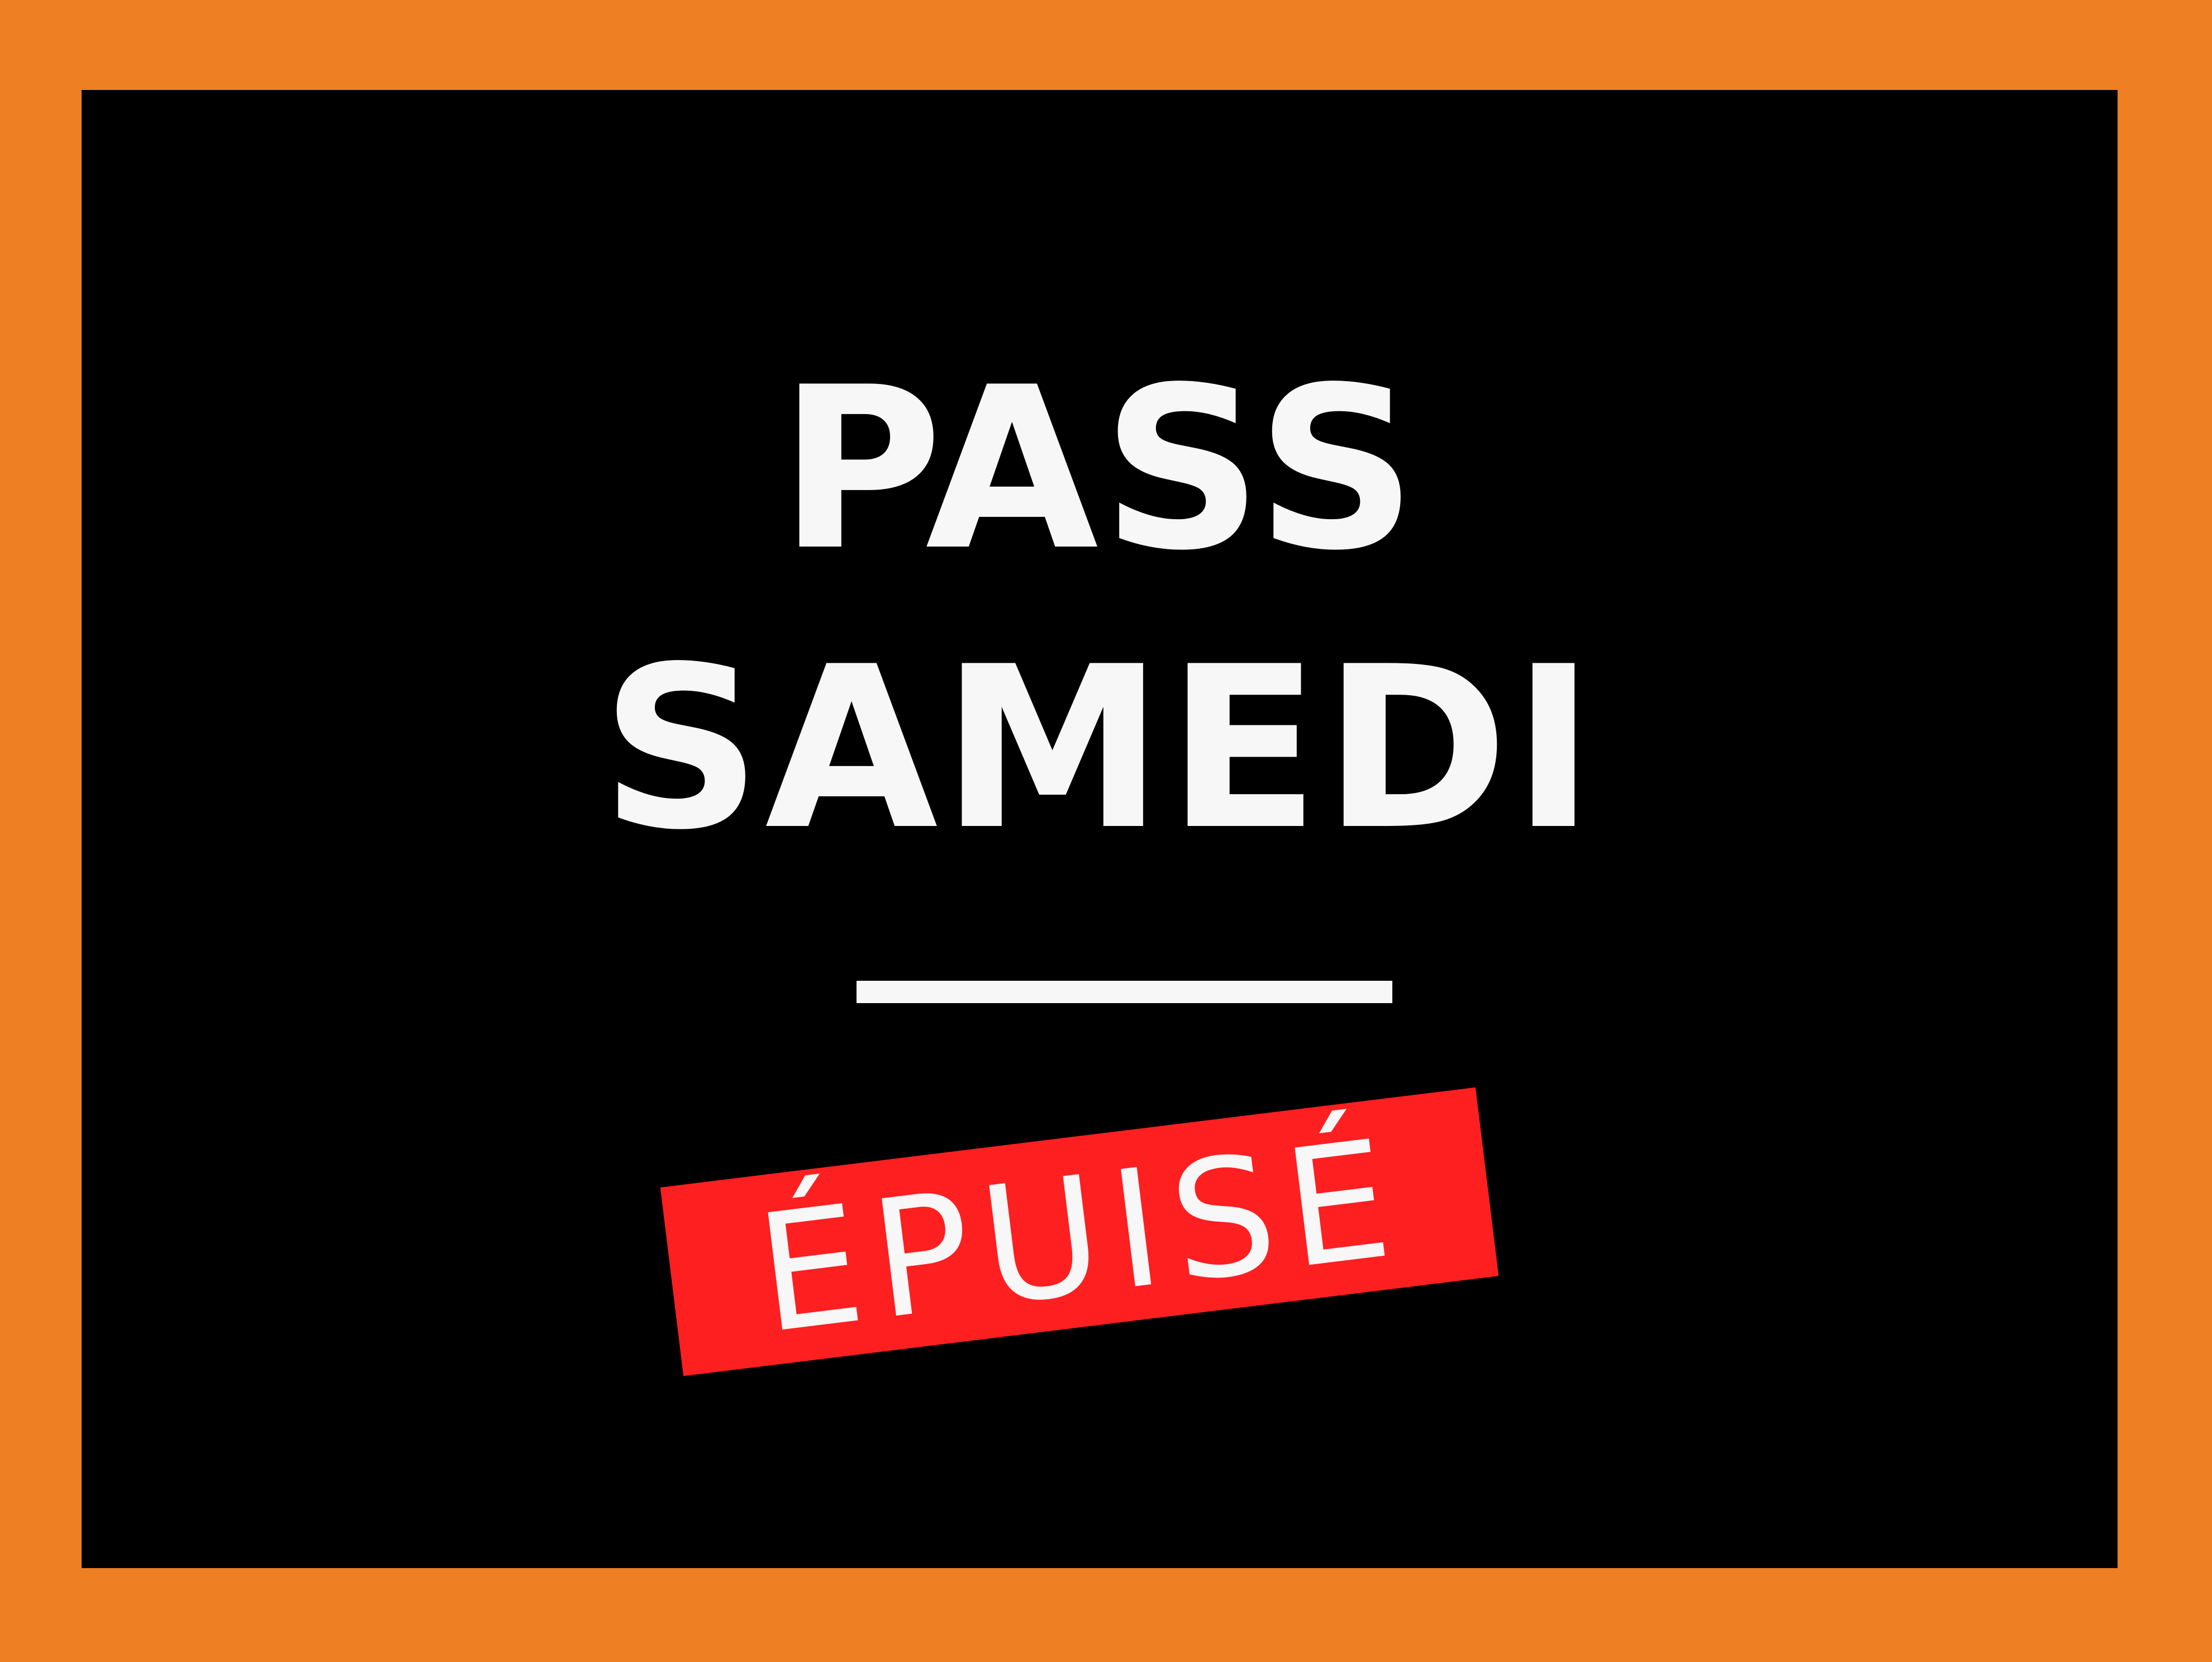 Image resolution: width=2212 pixels, height=1662 pixels. Describe the element at coordinates (1100, 749) in the screenshot. I see `title-line-2: SAMEDI` at that location.